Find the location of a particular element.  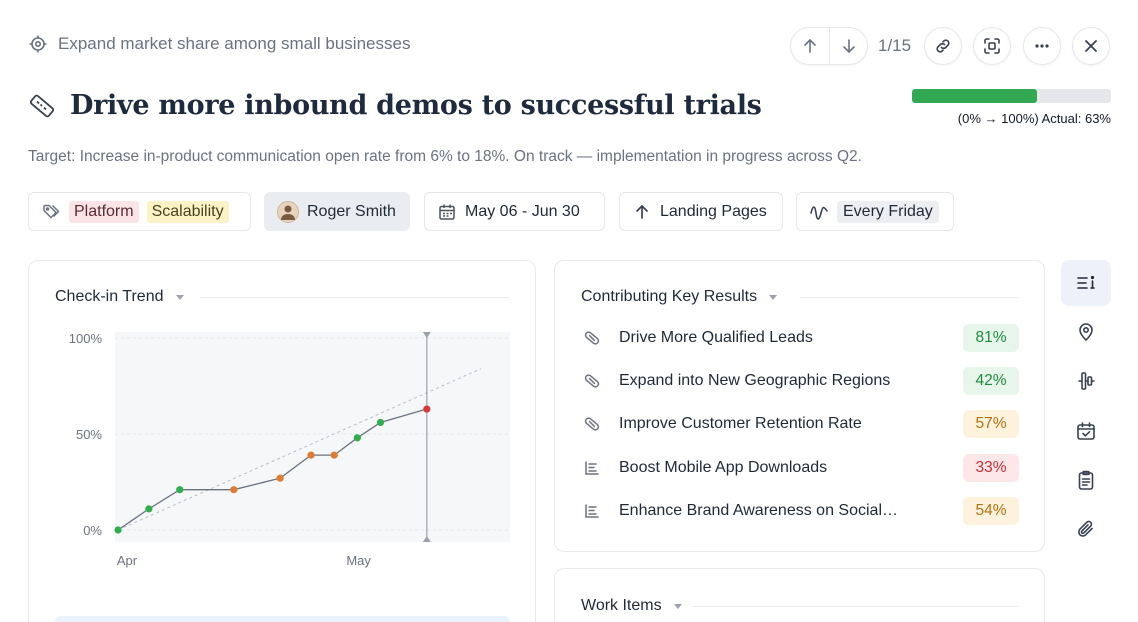

copy-link-button is located at coordinates (943, 46).